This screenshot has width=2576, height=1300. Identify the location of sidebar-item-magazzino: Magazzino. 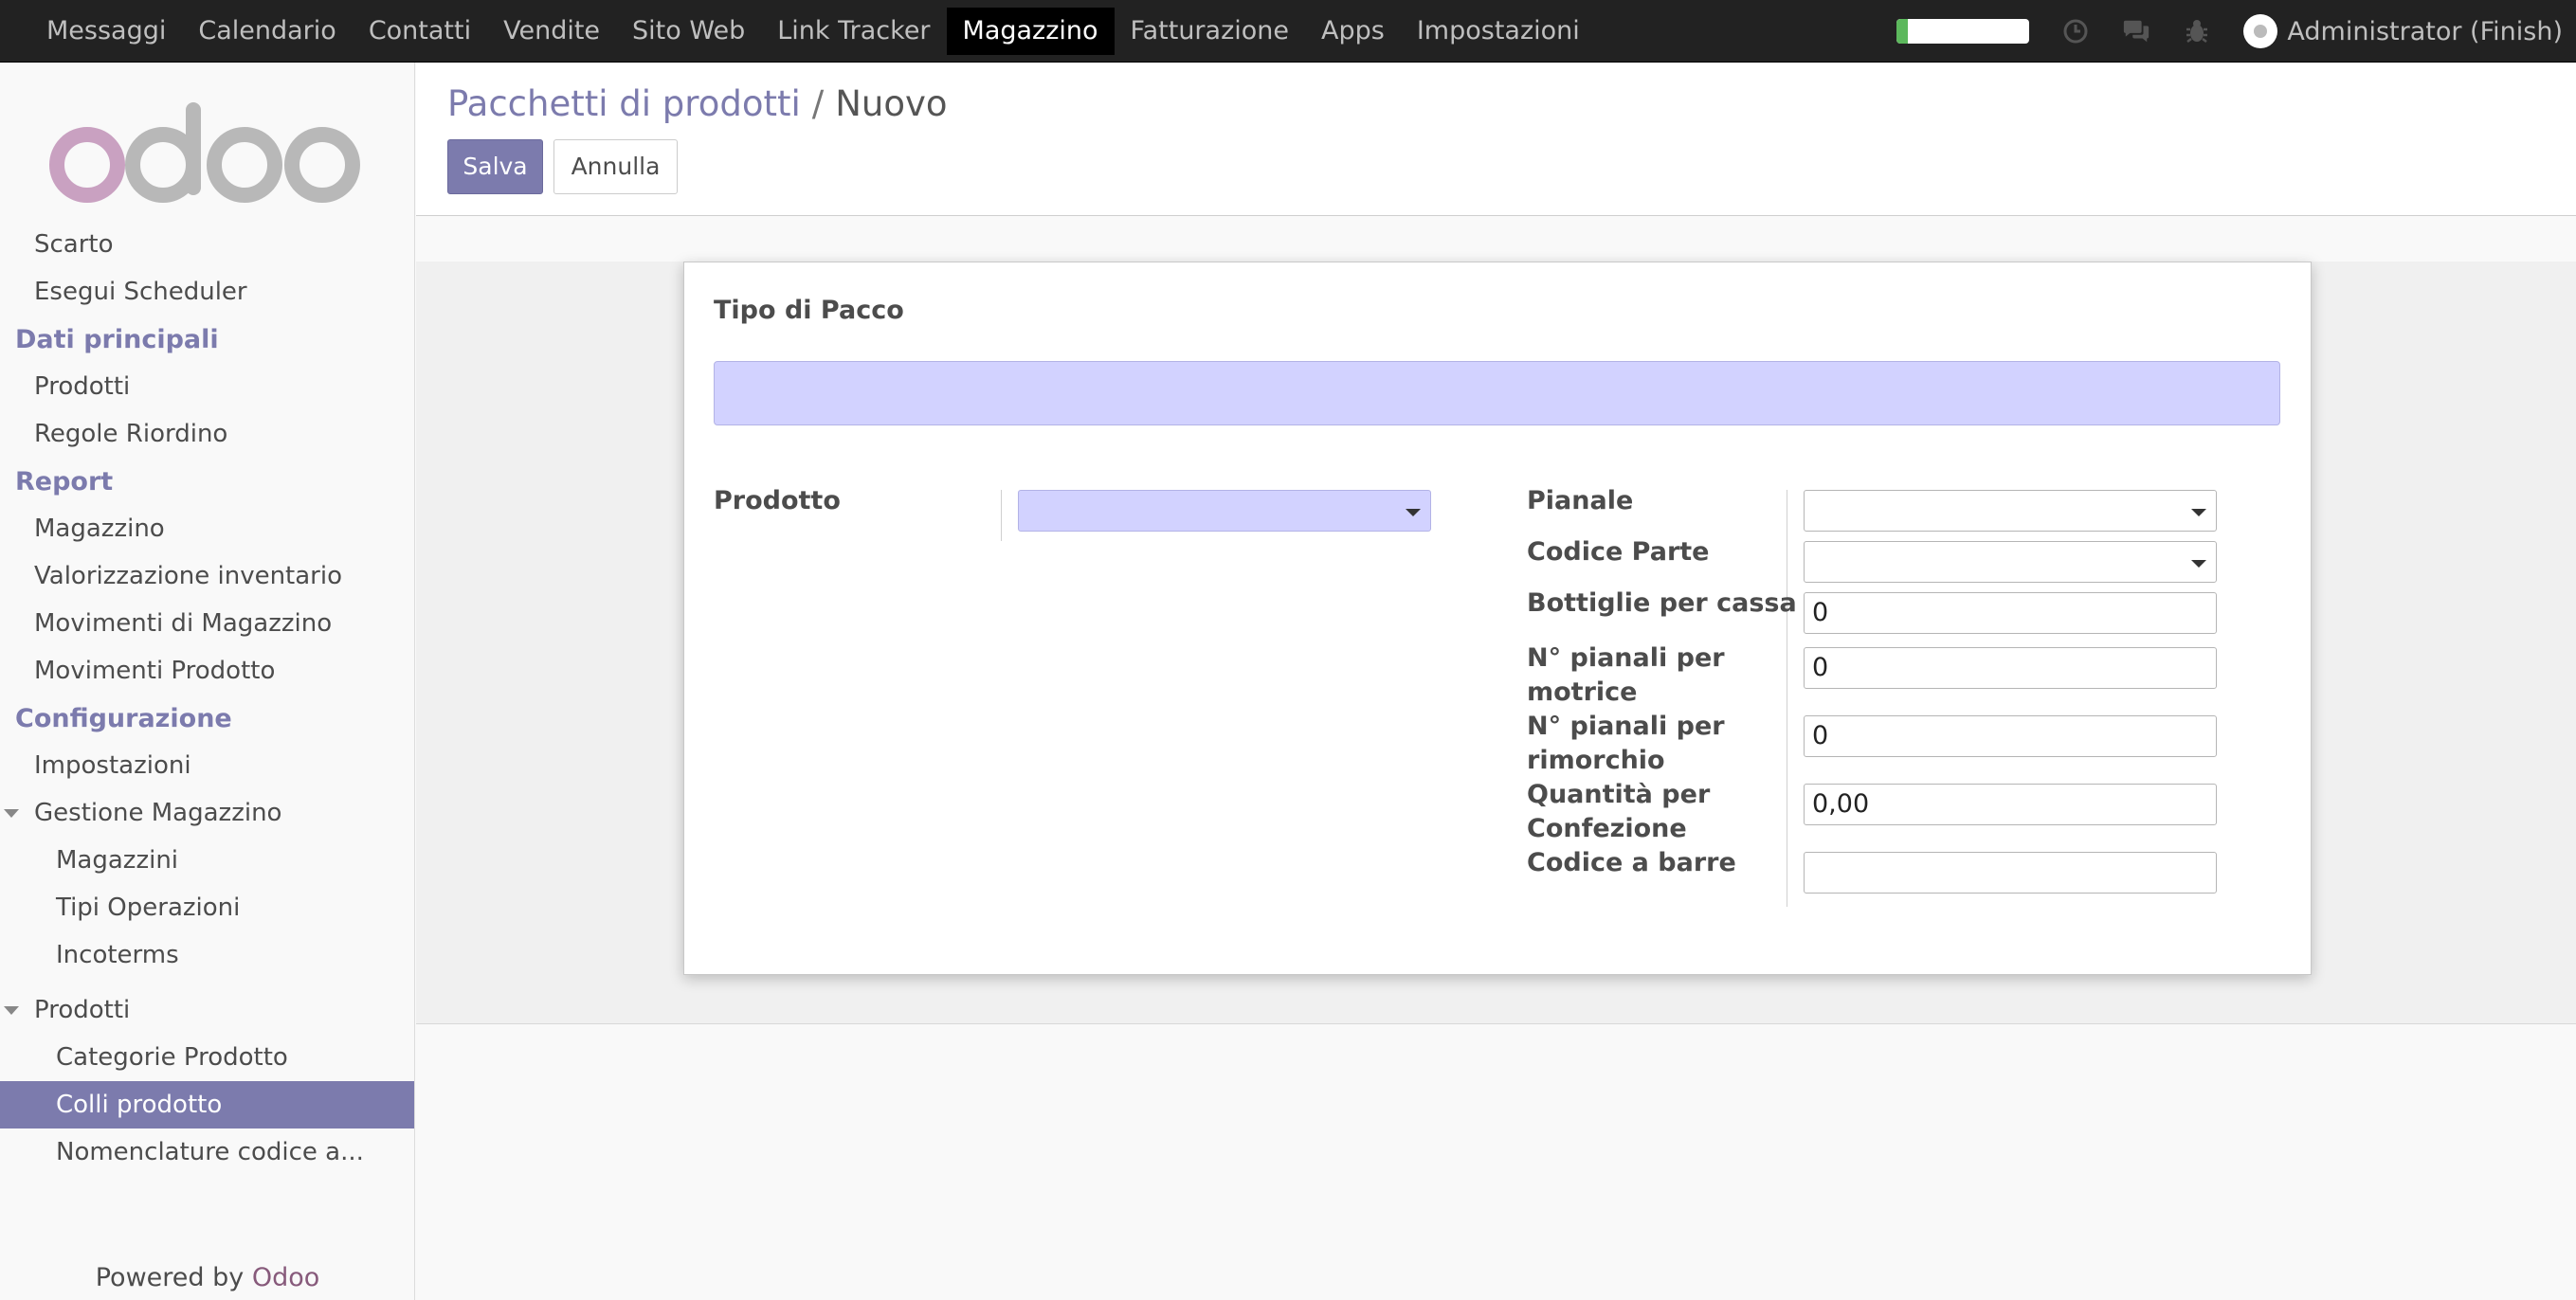
(207, 528).